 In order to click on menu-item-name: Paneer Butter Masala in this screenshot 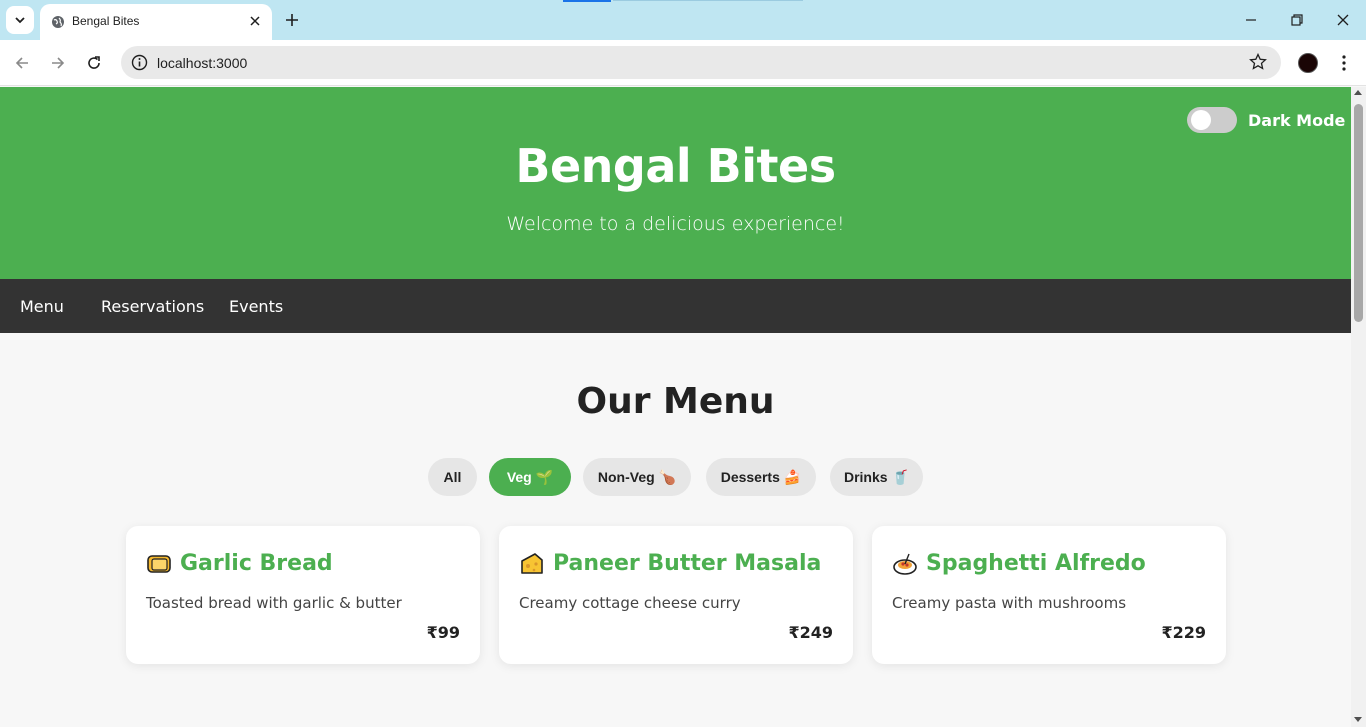, I will do `click(687, 563)`.